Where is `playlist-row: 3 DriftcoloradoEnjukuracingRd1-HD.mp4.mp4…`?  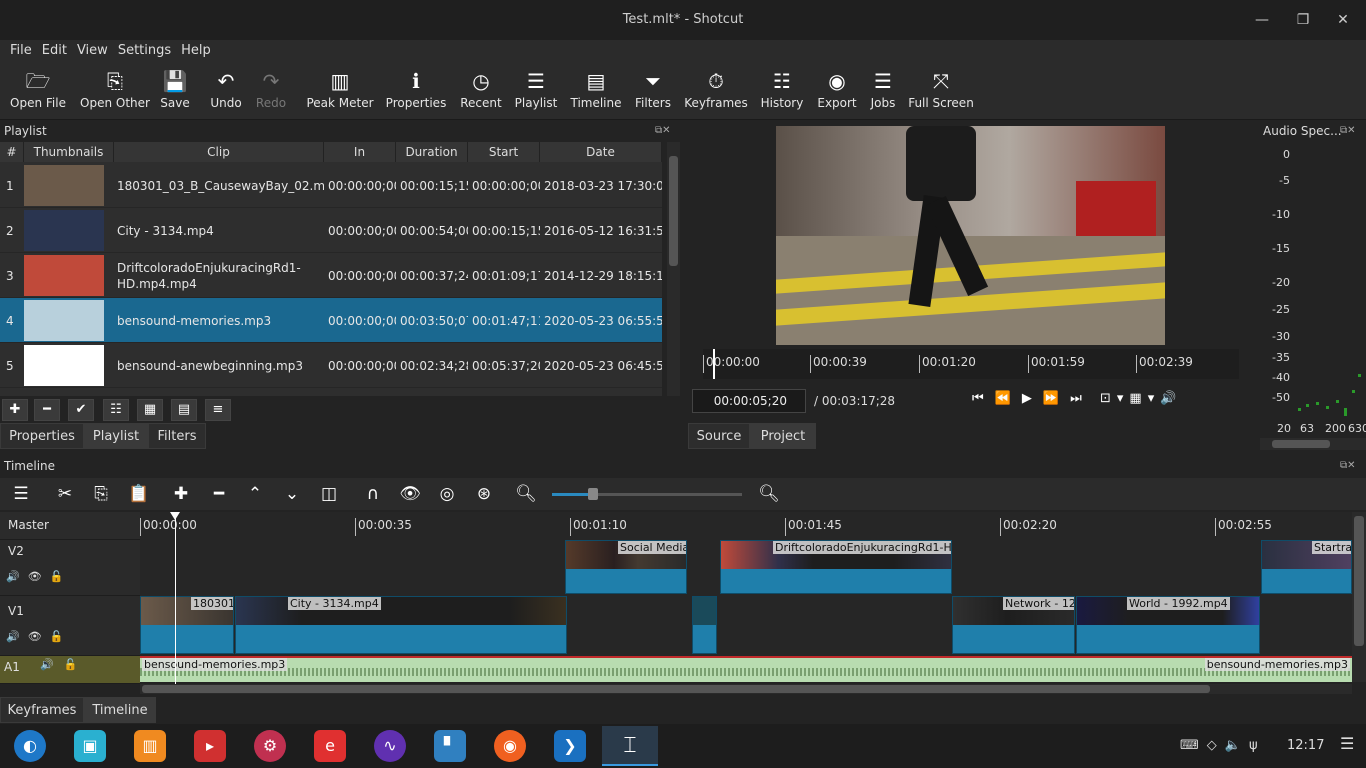
playlist-row: 3 DriftcoloradoEnjukuracingRd1-HD.mp4.mp4… is located at coordinates (331, 275).